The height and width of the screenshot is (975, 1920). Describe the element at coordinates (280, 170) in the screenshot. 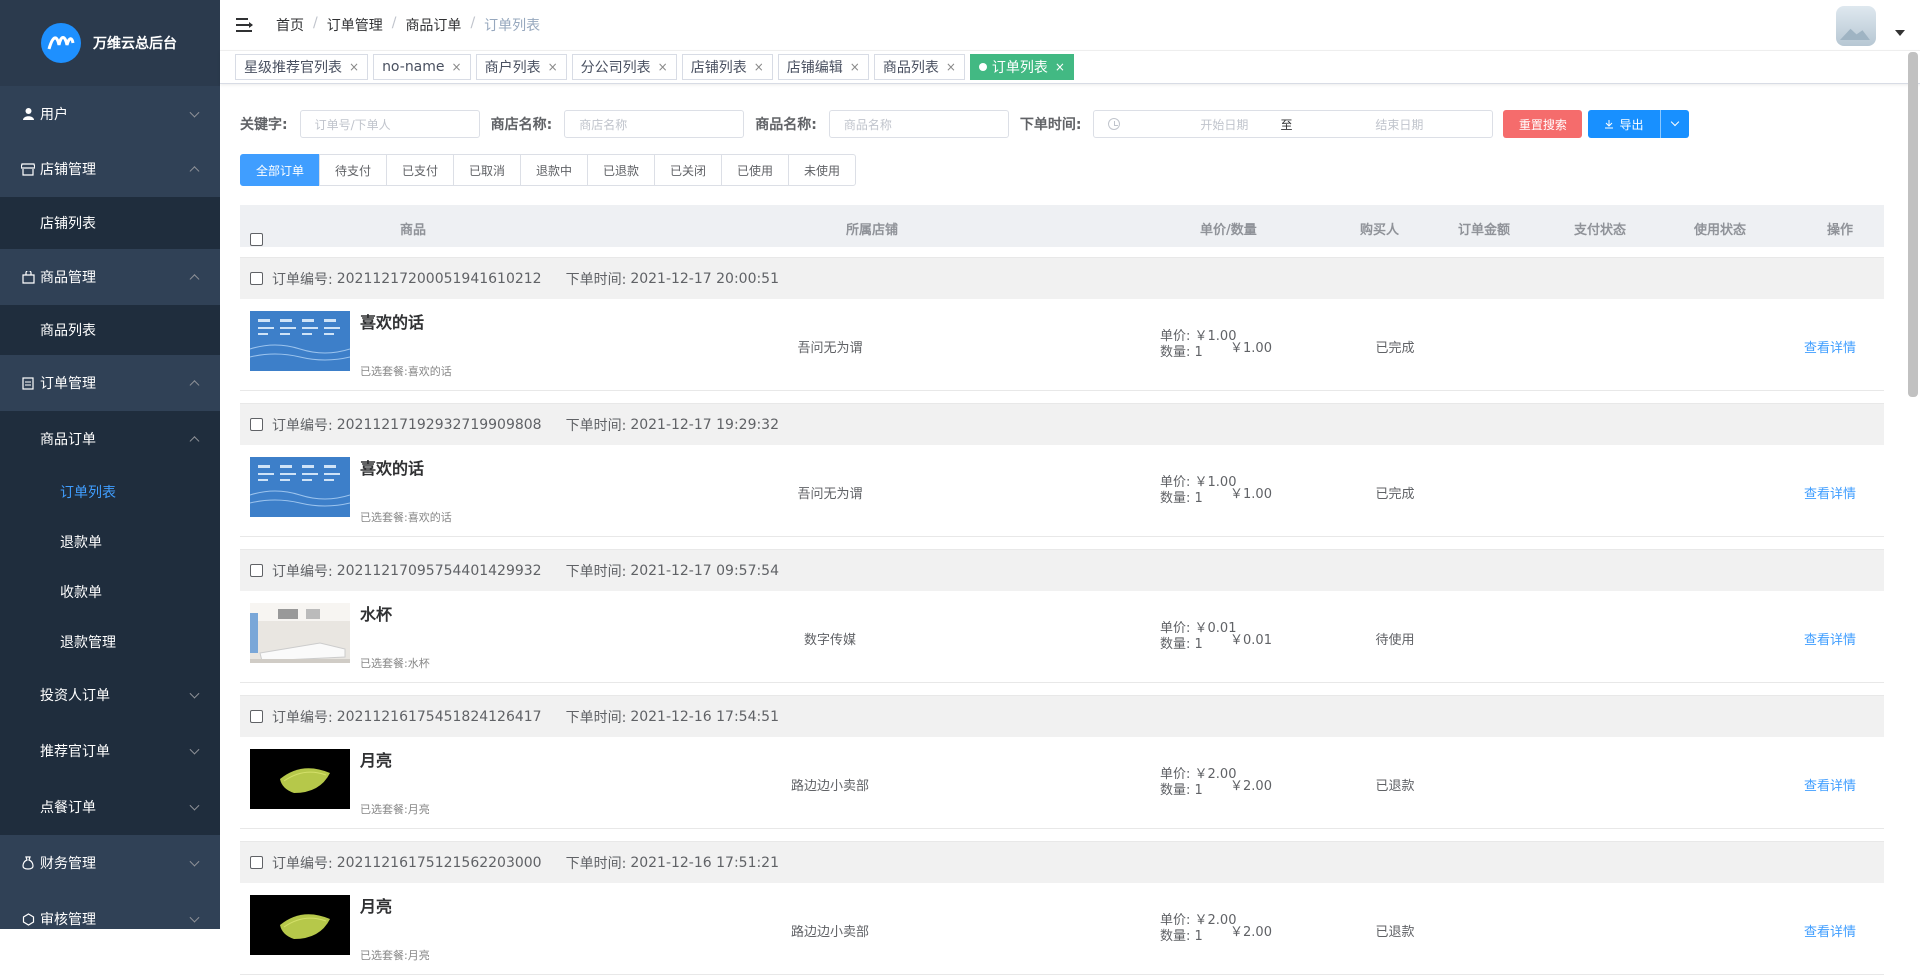

I see `tab-all-orders: 全部订单` at that location.